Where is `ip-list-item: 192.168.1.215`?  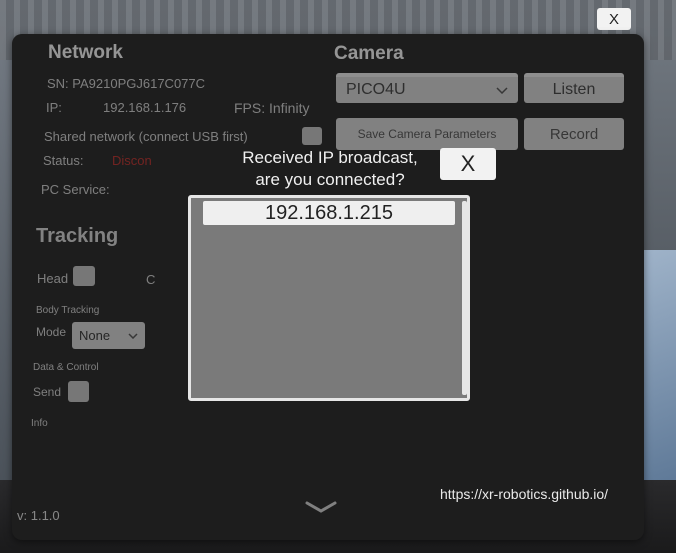 ip-list-item: 192.168.1.215 is located at coordinates (329, 213).